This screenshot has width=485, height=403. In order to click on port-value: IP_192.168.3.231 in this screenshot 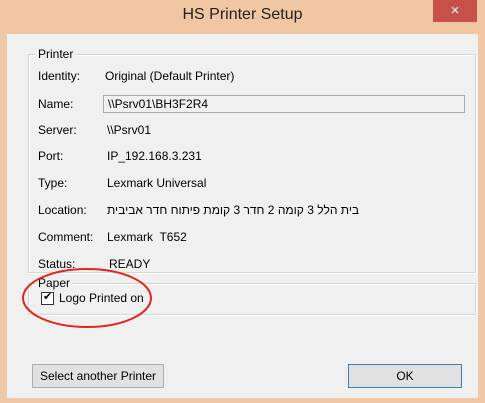, I will do `click(154, 156)`.